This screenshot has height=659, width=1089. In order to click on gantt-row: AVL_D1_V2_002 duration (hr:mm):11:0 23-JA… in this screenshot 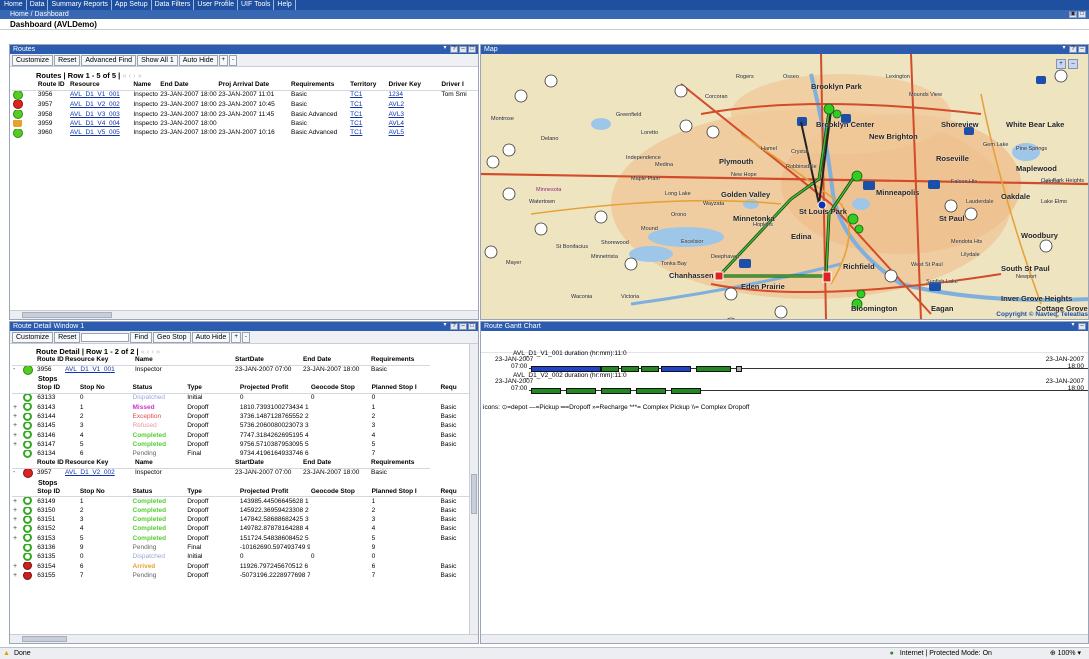, I will do `click(784, 384)`.